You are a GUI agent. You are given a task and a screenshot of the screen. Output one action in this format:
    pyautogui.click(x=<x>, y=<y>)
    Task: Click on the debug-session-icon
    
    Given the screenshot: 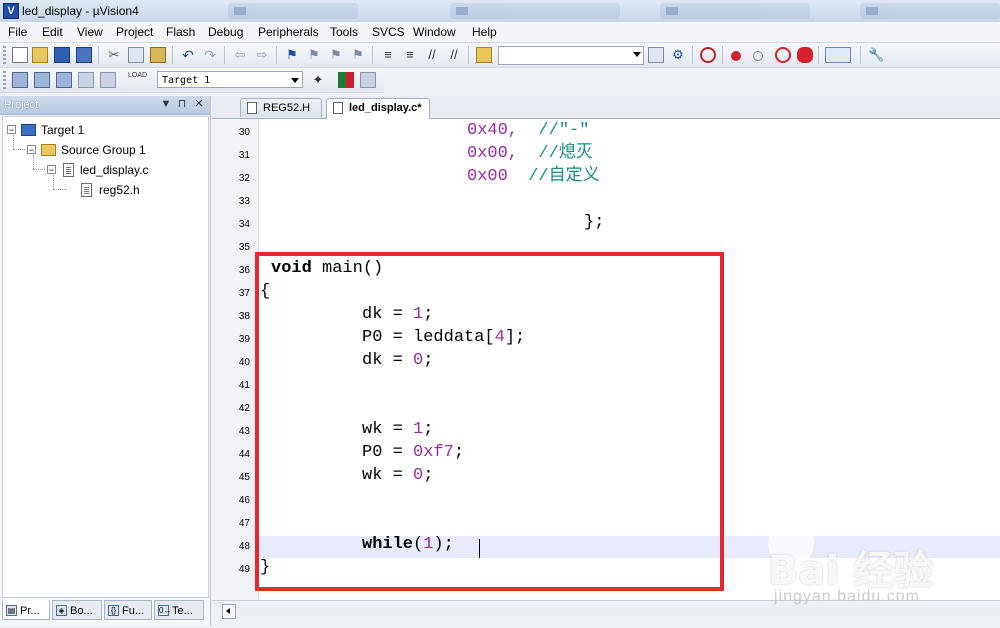 What is the action you would take?
    pyautogui.click(x=708, y=55)
    